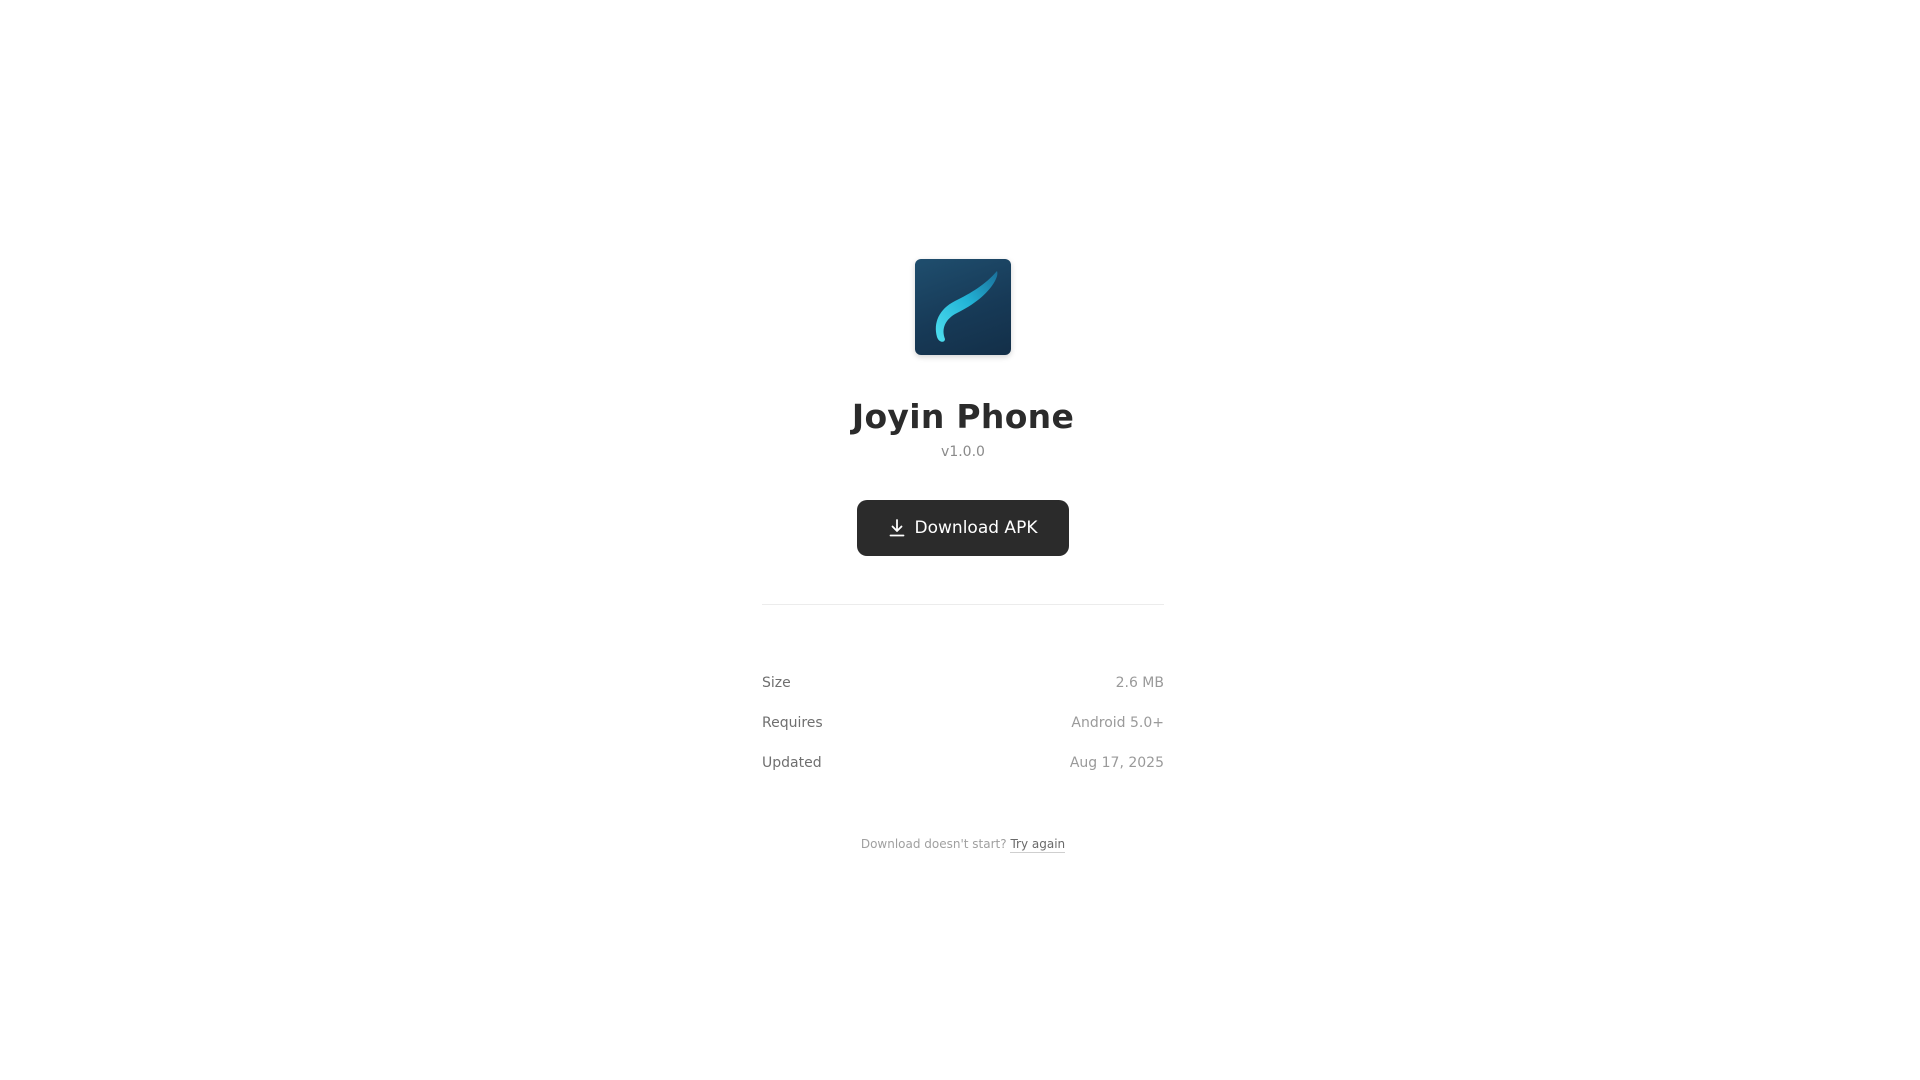  I want to click on detail-row-size: Size 2.6 MB, so click(963, 683).